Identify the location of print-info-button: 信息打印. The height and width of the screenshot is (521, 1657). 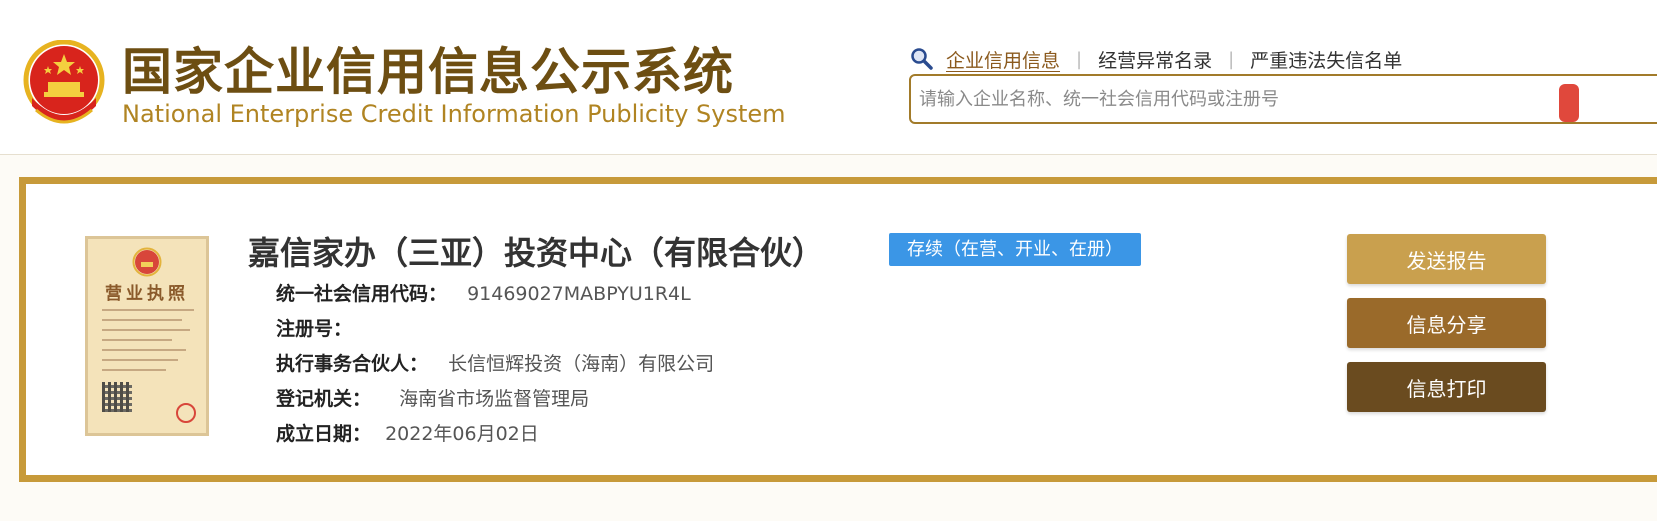
(1446, 387).